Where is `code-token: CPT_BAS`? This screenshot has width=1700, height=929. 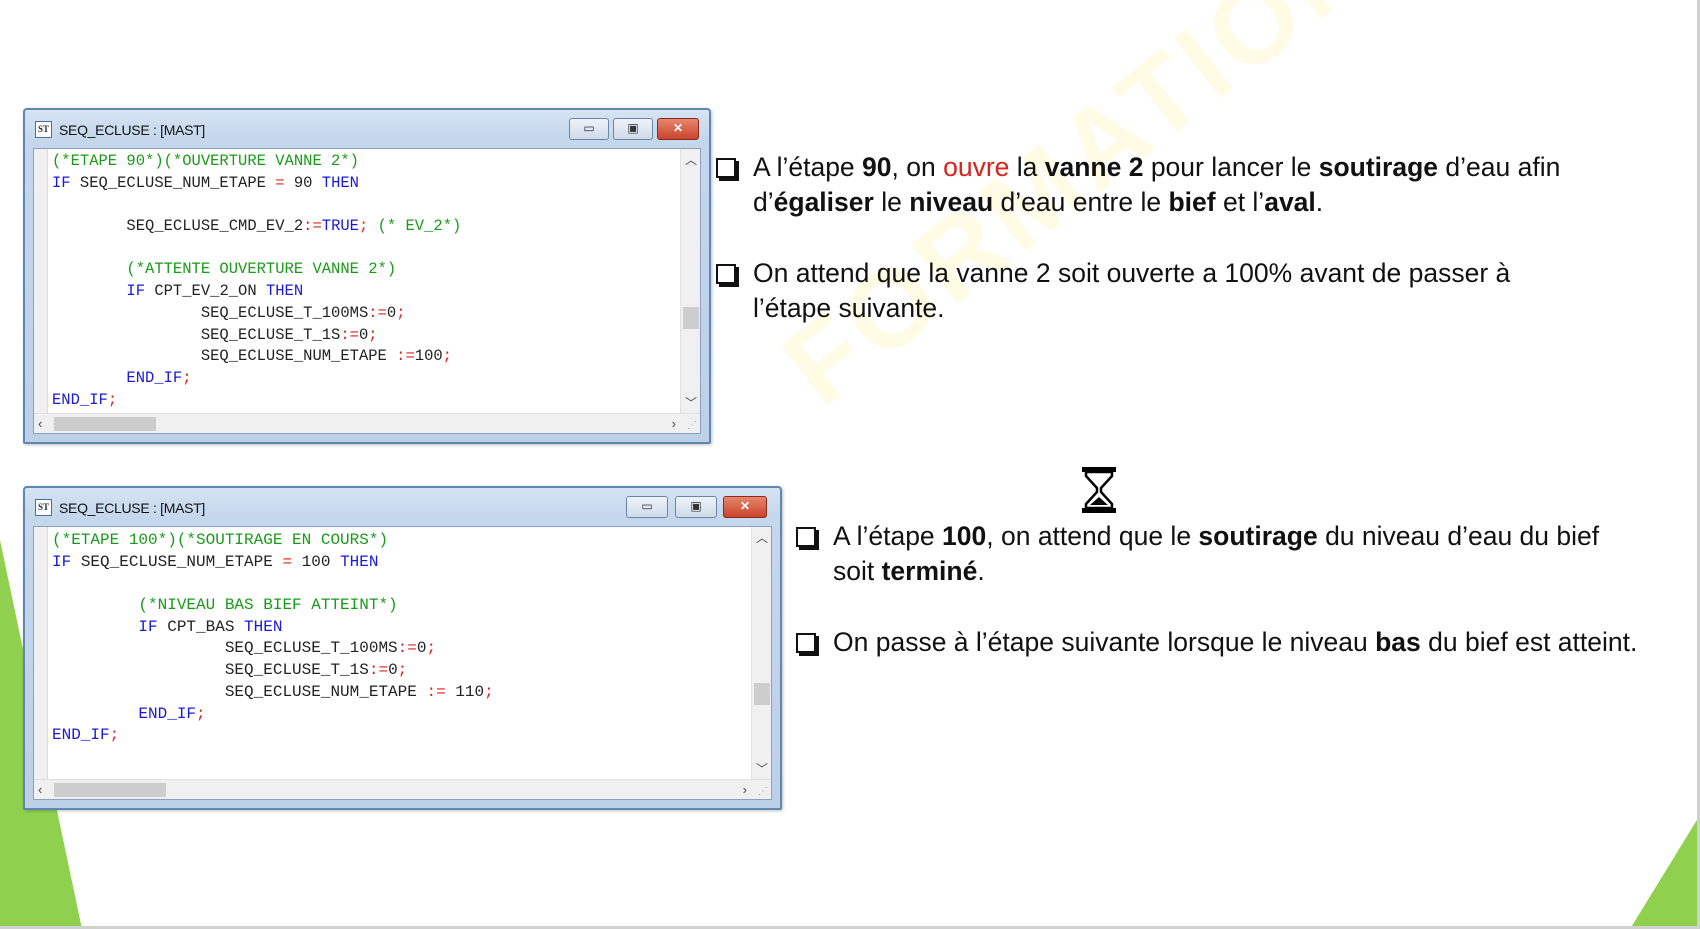
code-token: CPT_BAS is located at coordinates (206, 626).